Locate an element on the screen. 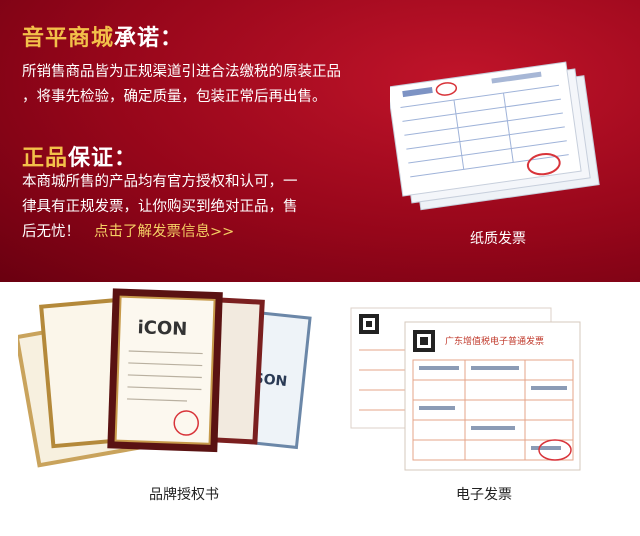 This screenshot has height=536, width=640. guarantee-heading-accent: 正品 is located at coordinates (45, 158).